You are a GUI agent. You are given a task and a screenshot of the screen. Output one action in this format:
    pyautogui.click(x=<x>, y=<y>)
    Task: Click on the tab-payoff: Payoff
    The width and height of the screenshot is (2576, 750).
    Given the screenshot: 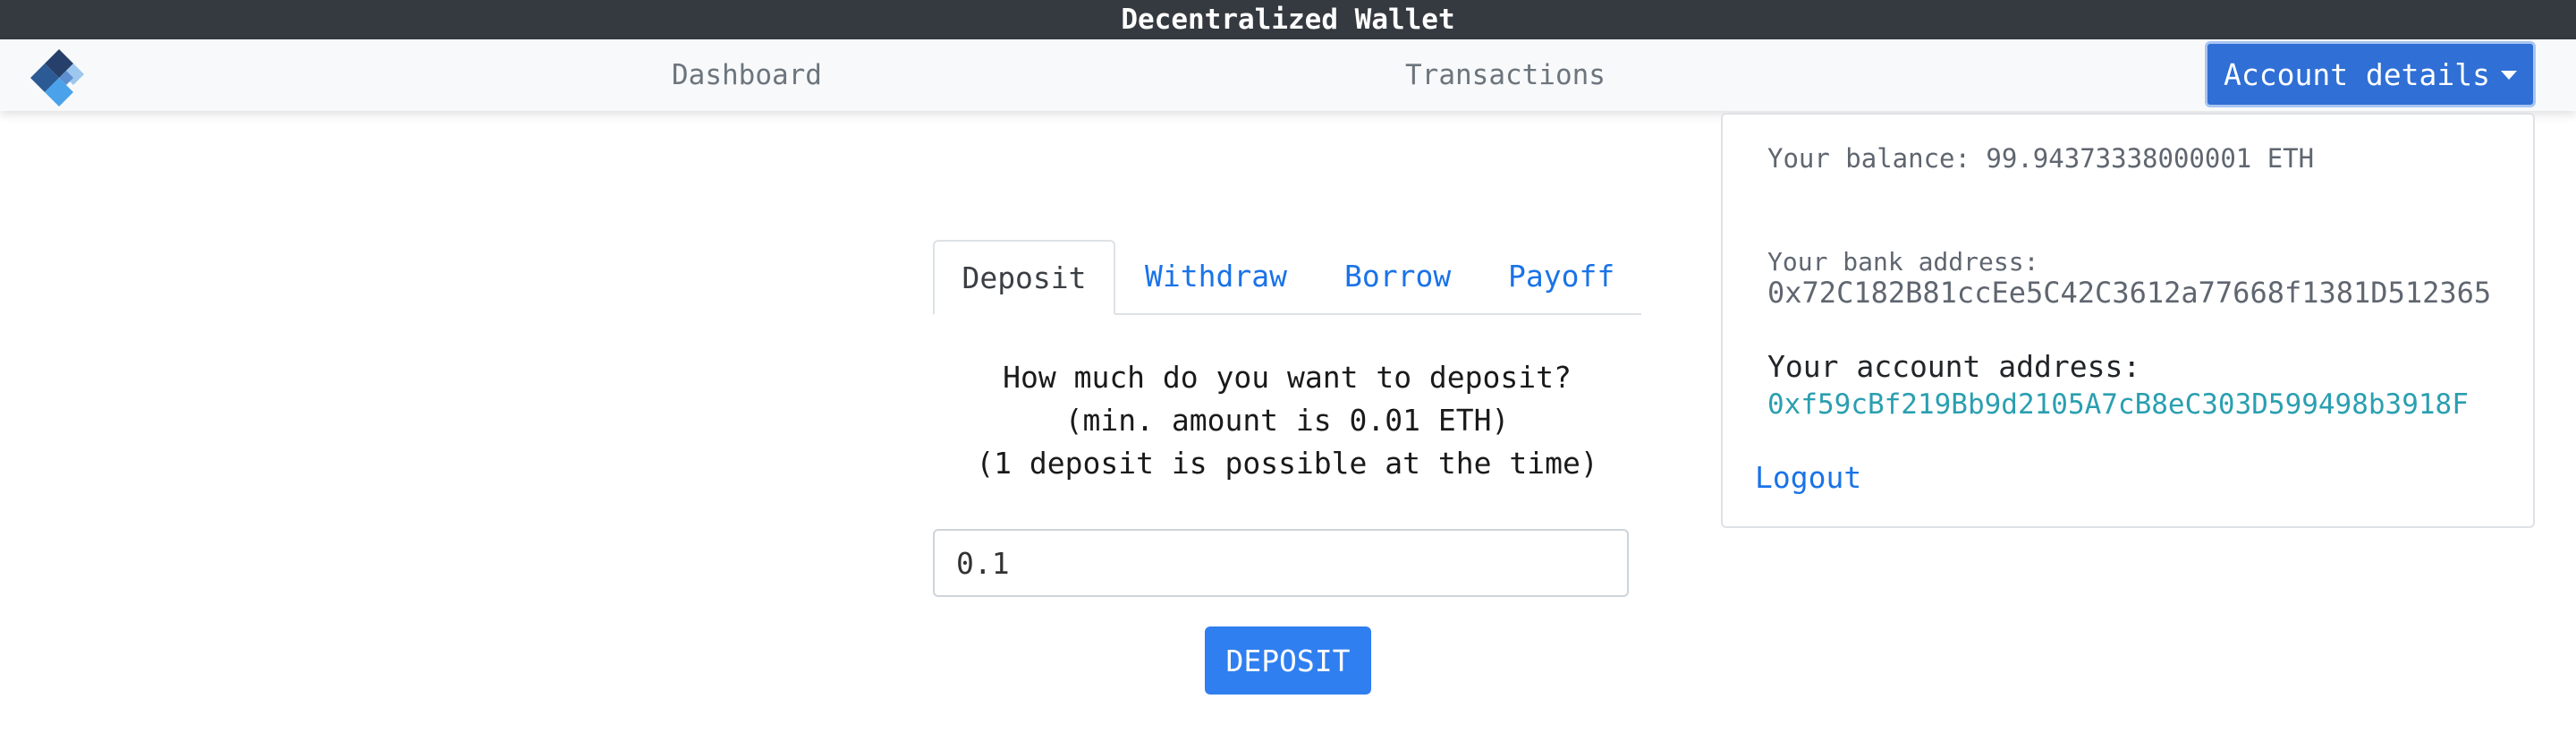 What is the action you would take?
    pyautogui.click(x=1561, y=276)
    